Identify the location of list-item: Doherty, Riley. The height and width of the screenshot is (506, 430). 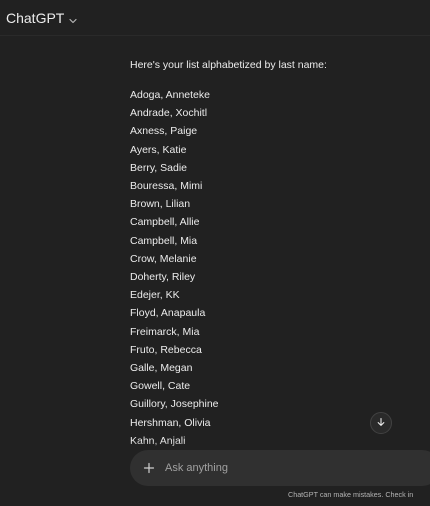
(163, 277).